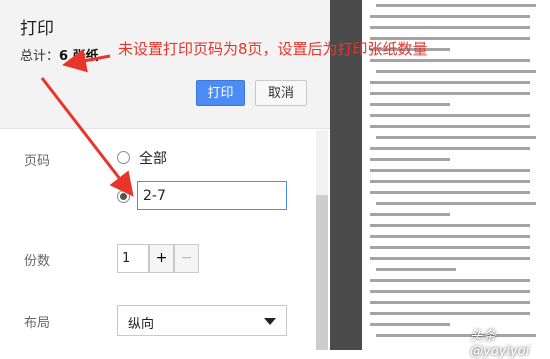 Image resolution: width=550 pixels, height=359 pixels. I want to click on annotation-arrows, so click(87, 122).